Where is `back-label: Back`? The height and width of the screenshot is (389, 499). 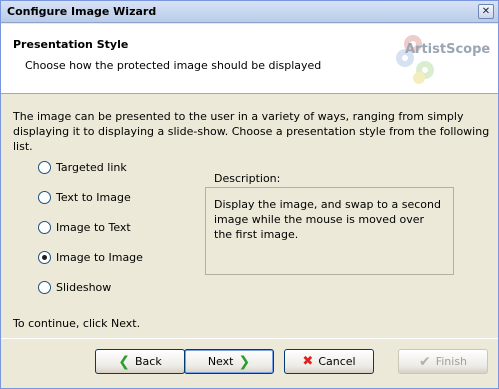
back-label: Back is located at coordinates (148, 361).